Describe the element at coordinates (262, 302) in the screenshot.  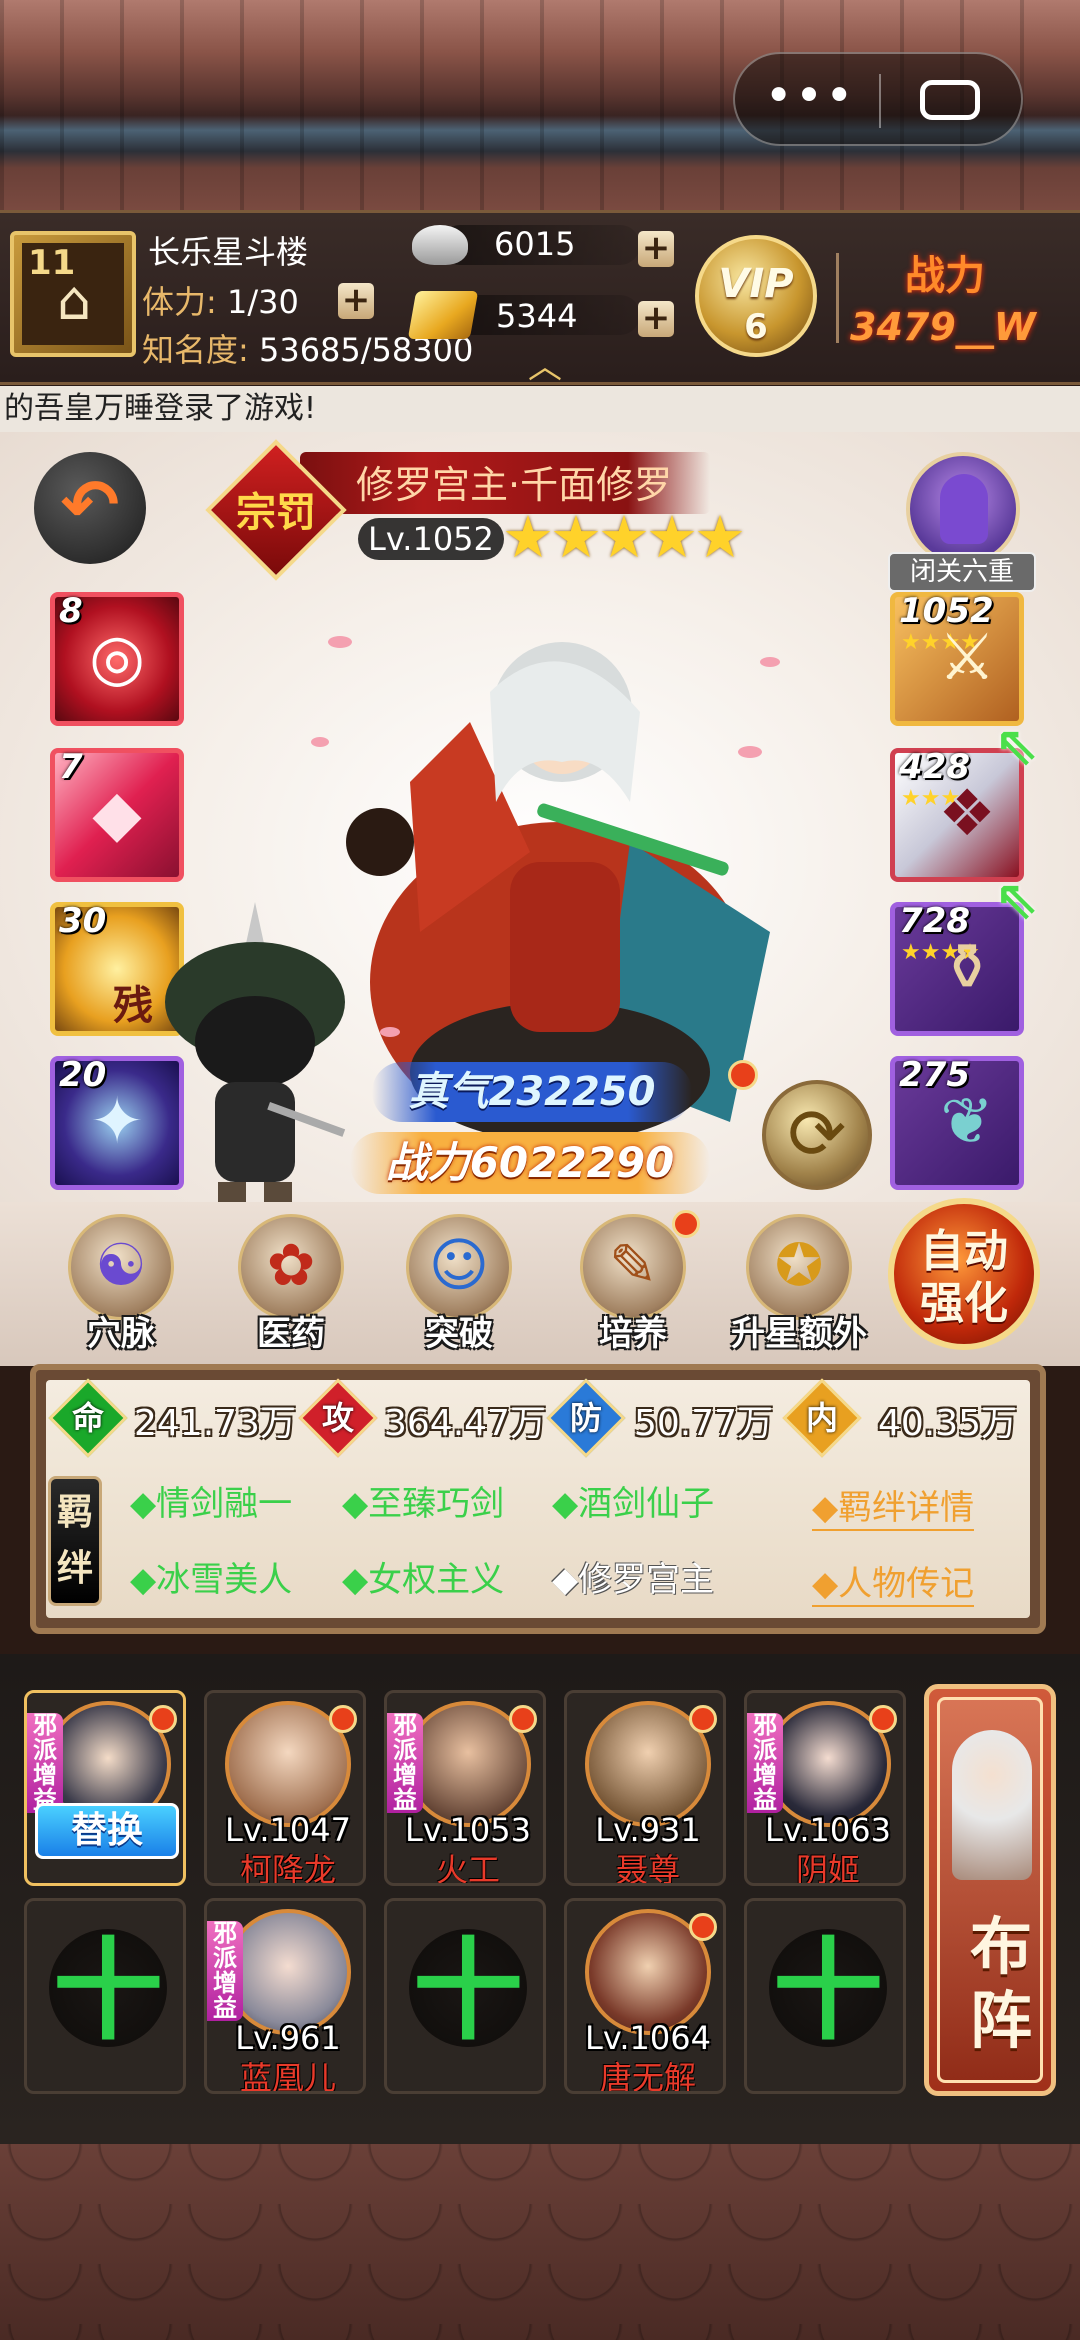
I see `stamina-value: 1/30` at that location.